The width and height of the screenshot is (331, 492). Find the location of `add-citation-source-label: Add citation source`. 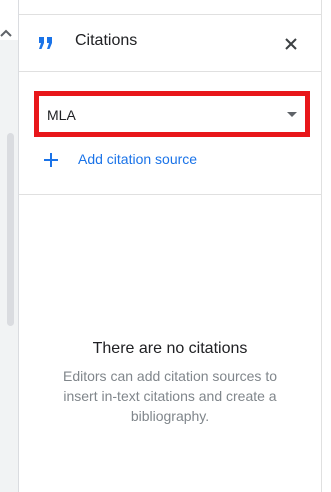

add-citation-source-label: Add citation source is located at coordinates (138, 159).